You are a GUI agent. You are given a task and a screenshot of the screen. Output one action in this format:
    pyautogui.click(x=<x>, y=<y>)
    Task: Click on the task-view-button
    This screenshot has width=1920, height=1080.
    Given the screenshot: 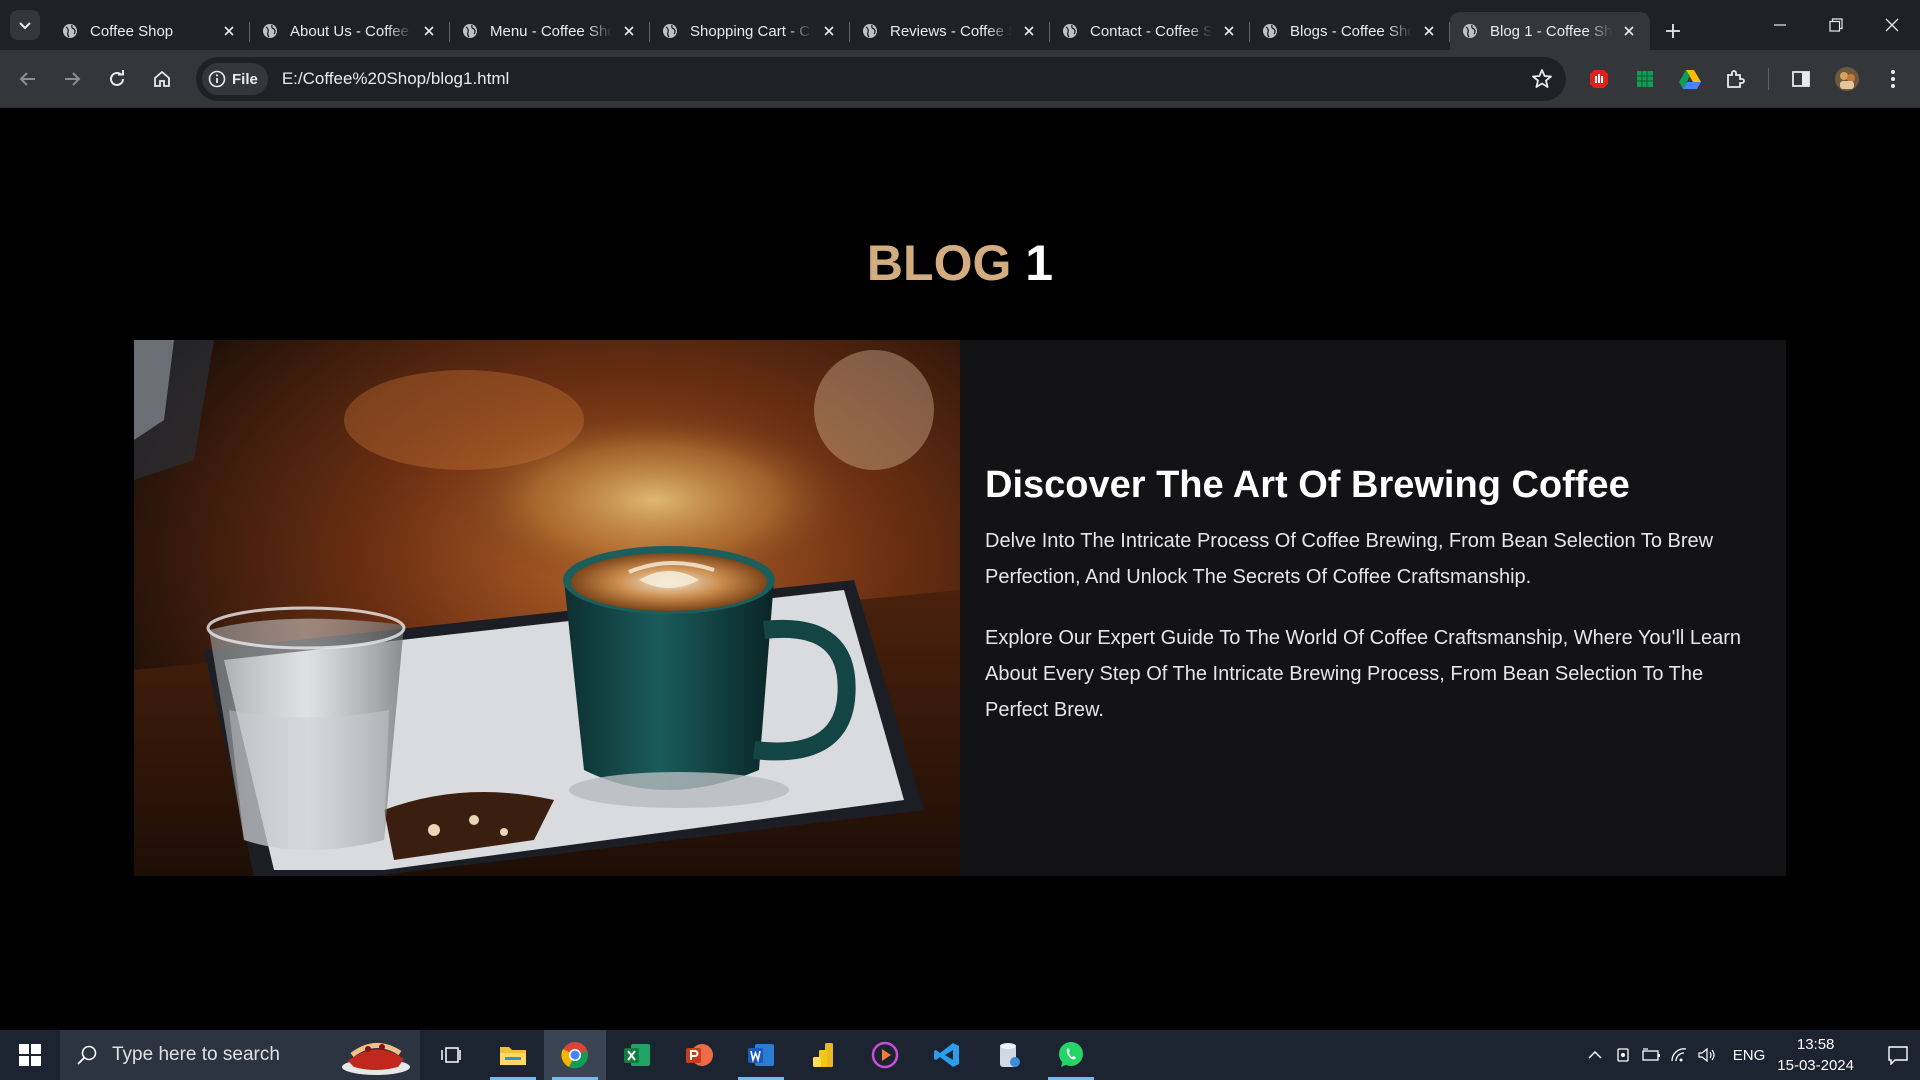 What is the action you would take?
    pyautogui.click(x=451, y=1055)
    